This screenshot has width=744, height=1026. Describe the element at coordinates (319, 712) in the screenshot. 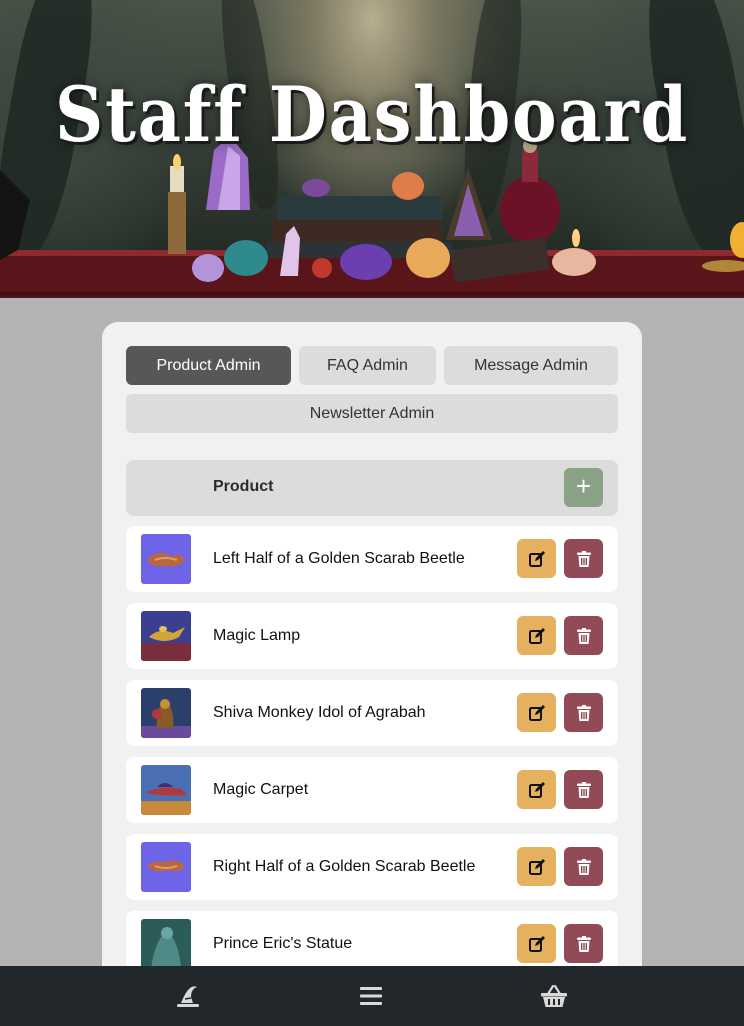

I see `product-name: Shiva Monkey Idol of Agrabah` at that location.